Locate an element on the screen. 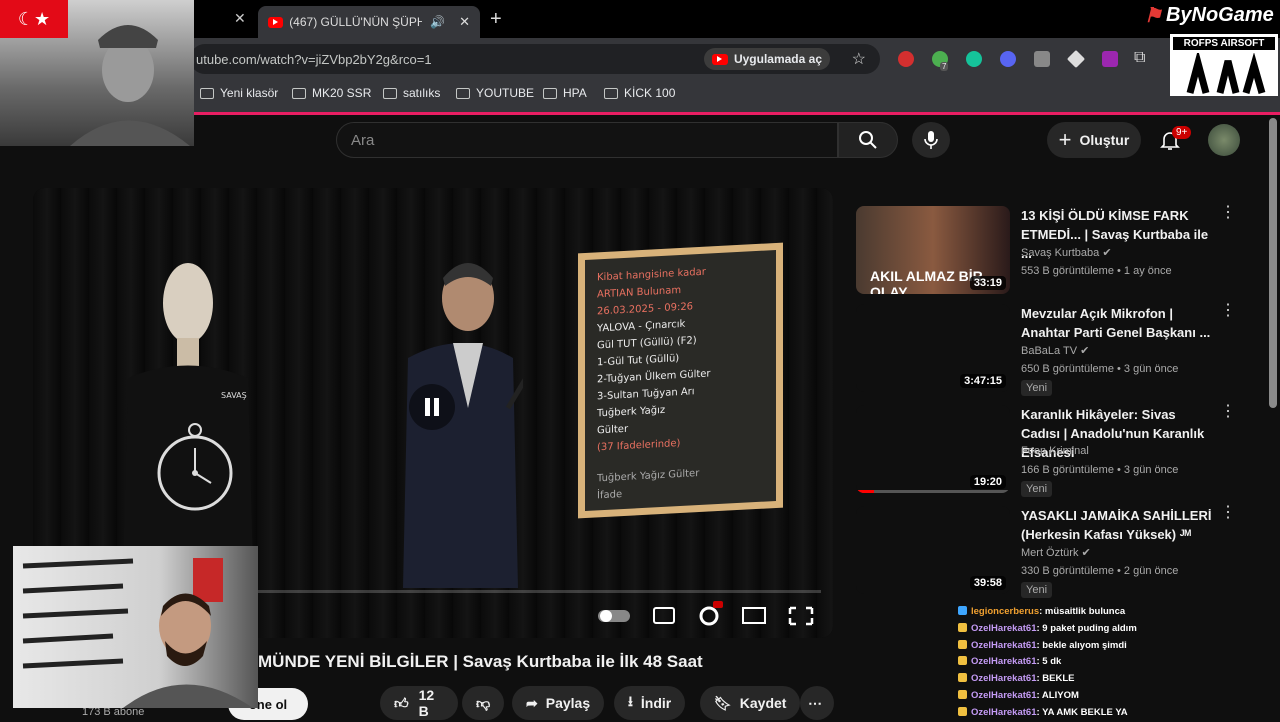 The height and width of the screenshot is (722, 1280). video-meta: 166 B görüntüleme • 3 gün önce is located at coordinates (1100, 470).